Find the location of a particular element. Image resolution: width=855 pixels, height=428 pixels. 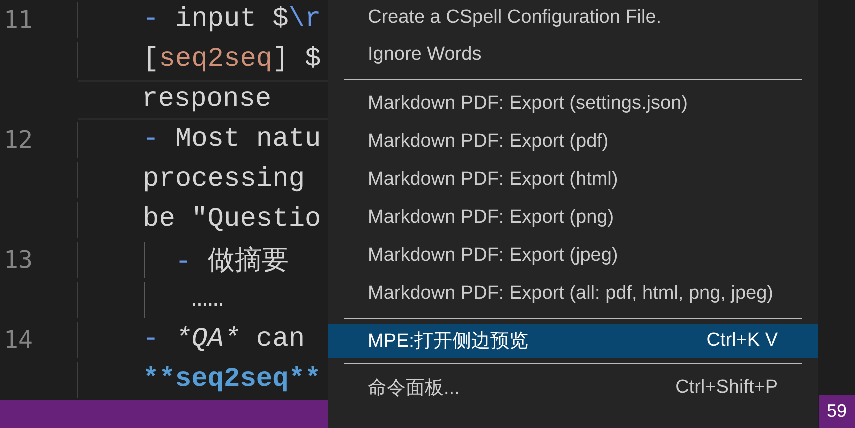

menu-item: Markdown PDF: Export (png) is located at coordinates (573, 218).